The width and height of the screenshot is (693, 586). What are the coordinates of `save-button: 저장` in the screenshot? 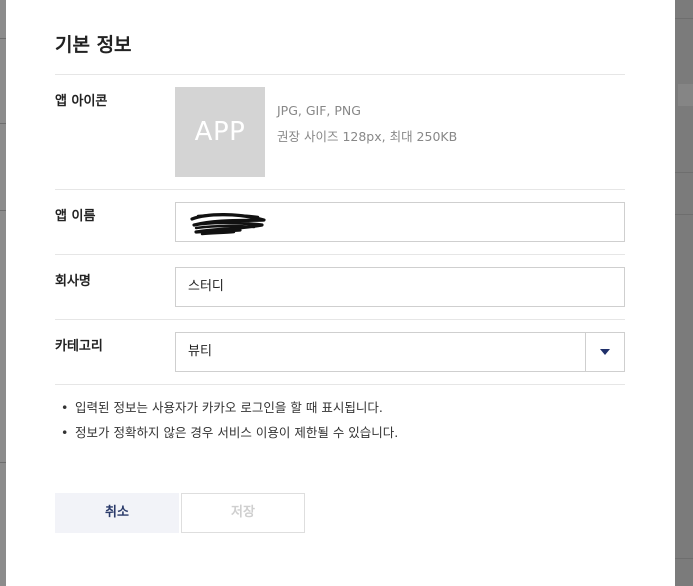 It's located at (243, 513).